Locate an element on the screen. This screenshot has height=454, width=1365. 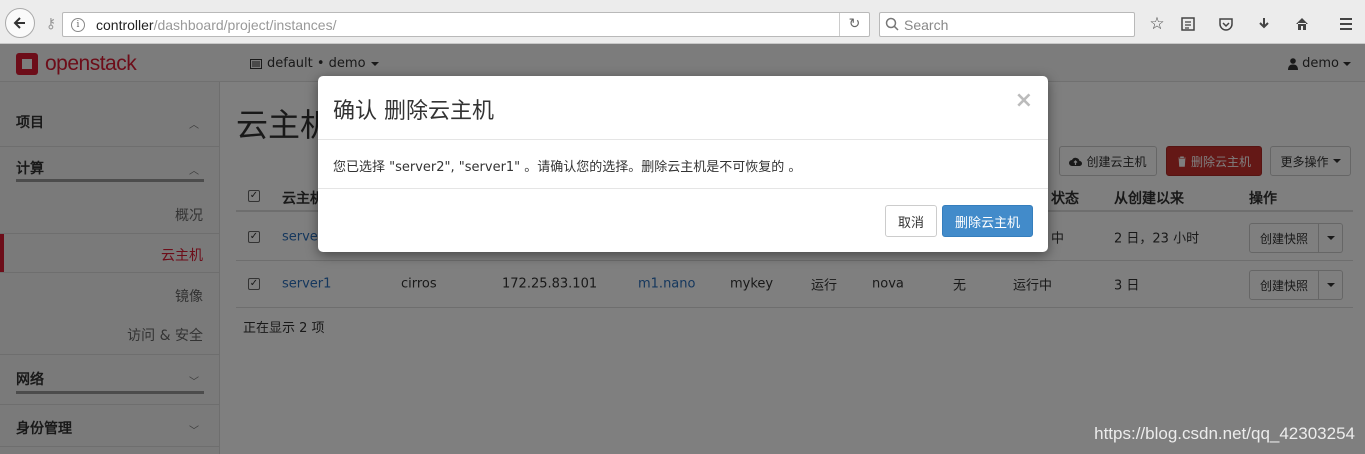
modal-footer: 取消 删除云主机 is located at coordinates (683, 220).